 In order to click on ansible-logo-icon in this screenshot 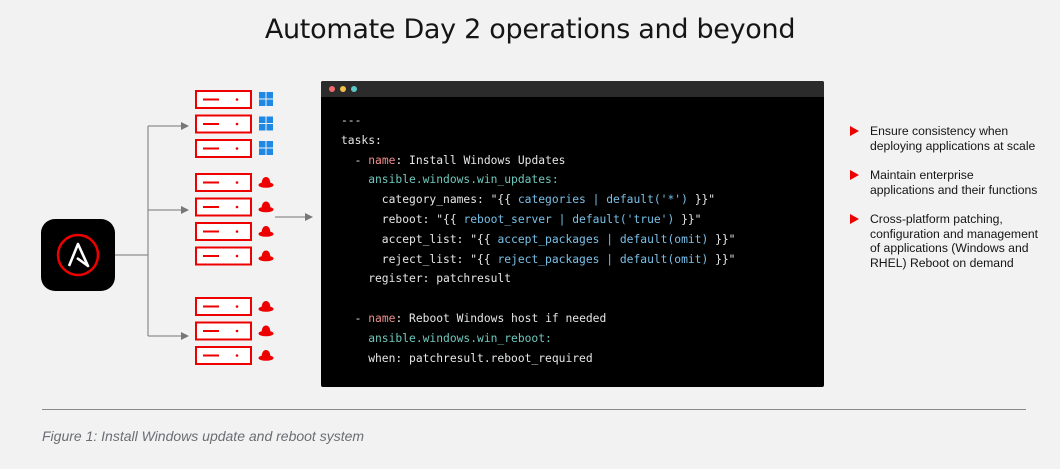, I will do `click(78, 255)`.